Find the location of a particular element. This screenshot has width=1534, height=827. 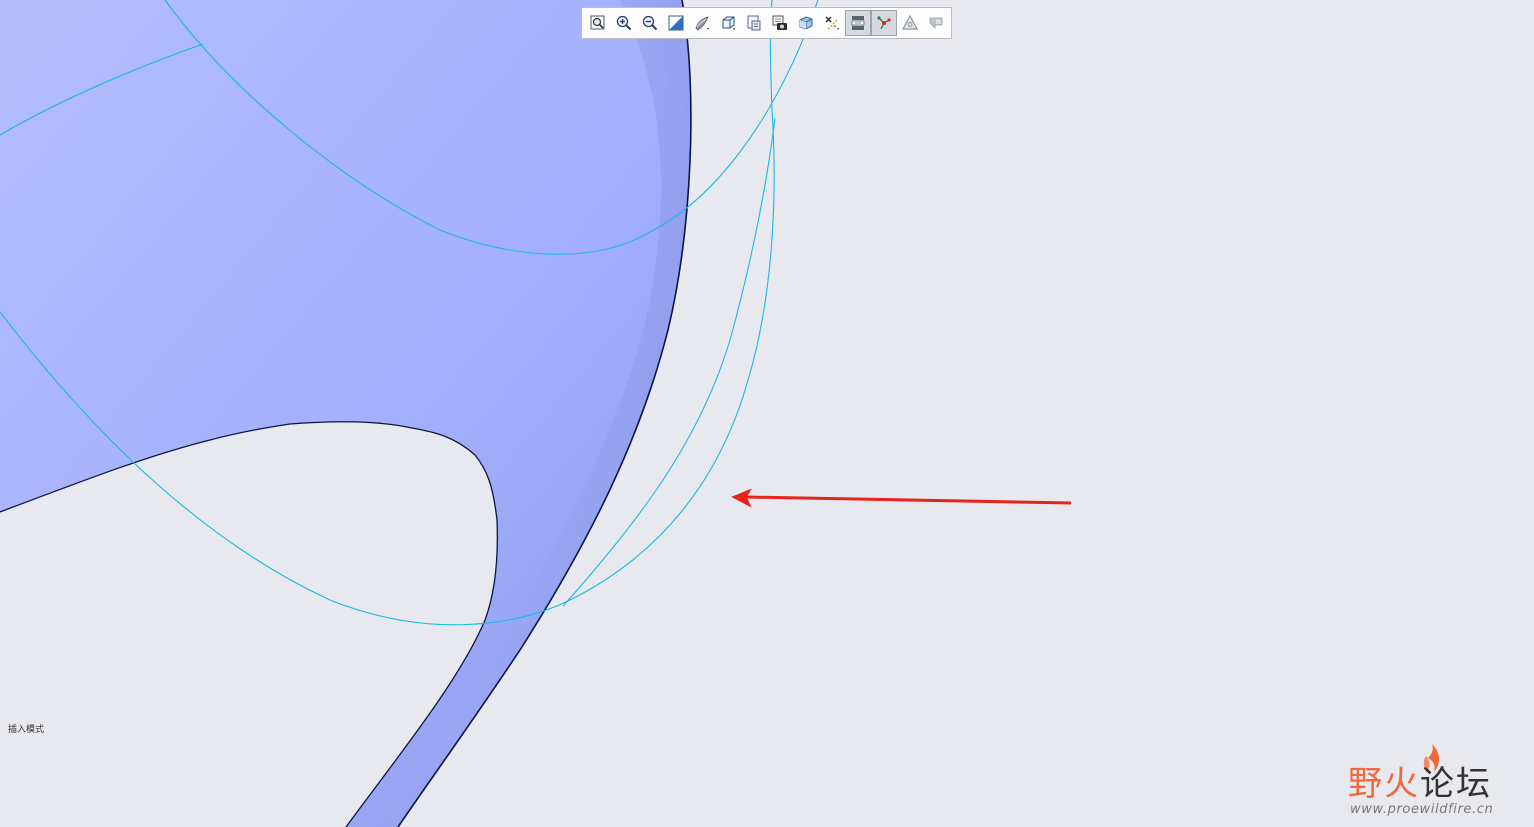

watermark-url: www.proewildfire.cn is located at coordinates (1422, 809).